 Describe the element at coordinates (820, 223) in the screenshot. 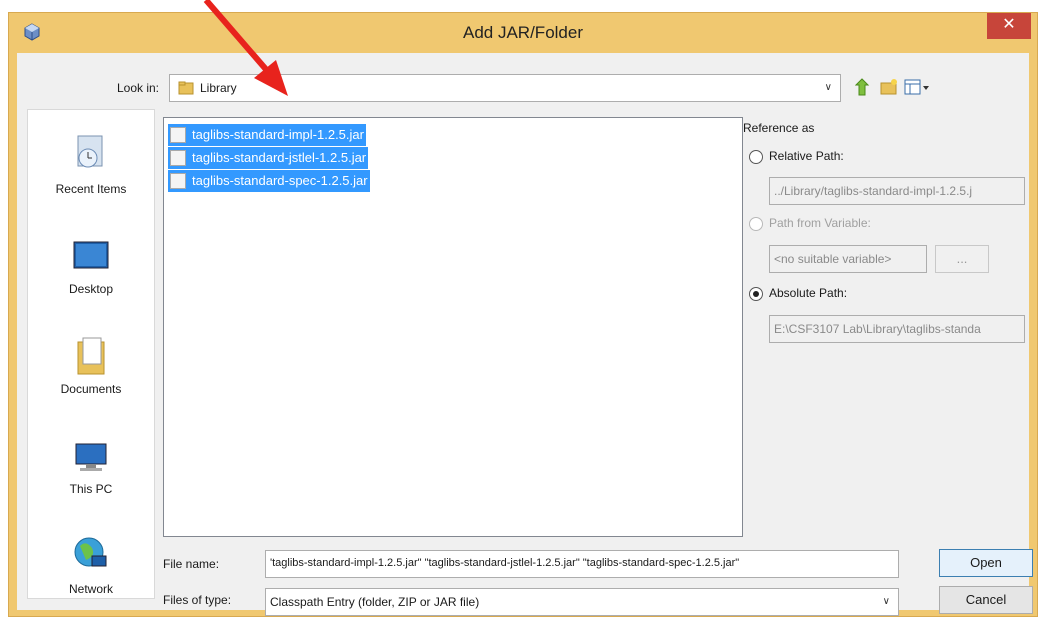

I see `path-from-variable-label: Path from Variable:` at that location.